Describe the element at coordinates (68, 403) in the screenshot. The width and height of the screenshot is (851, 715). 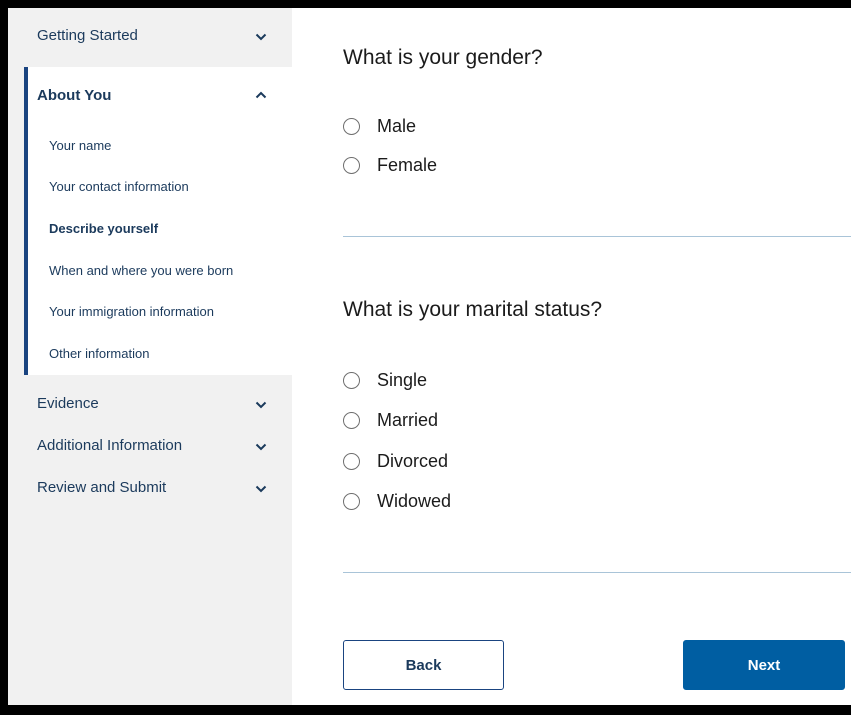
I see `sidebar-section-label: Evidence` at that location.